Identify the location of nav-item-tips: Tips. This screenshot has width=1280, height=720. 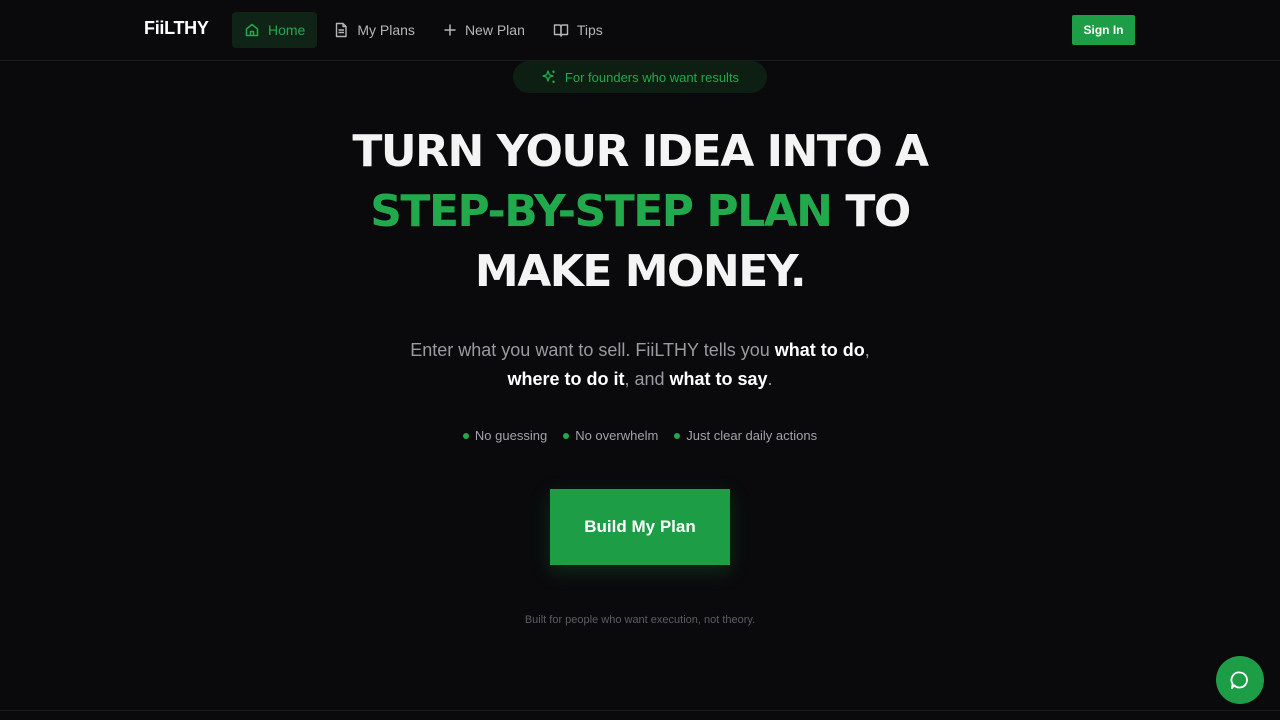
(578, 30).